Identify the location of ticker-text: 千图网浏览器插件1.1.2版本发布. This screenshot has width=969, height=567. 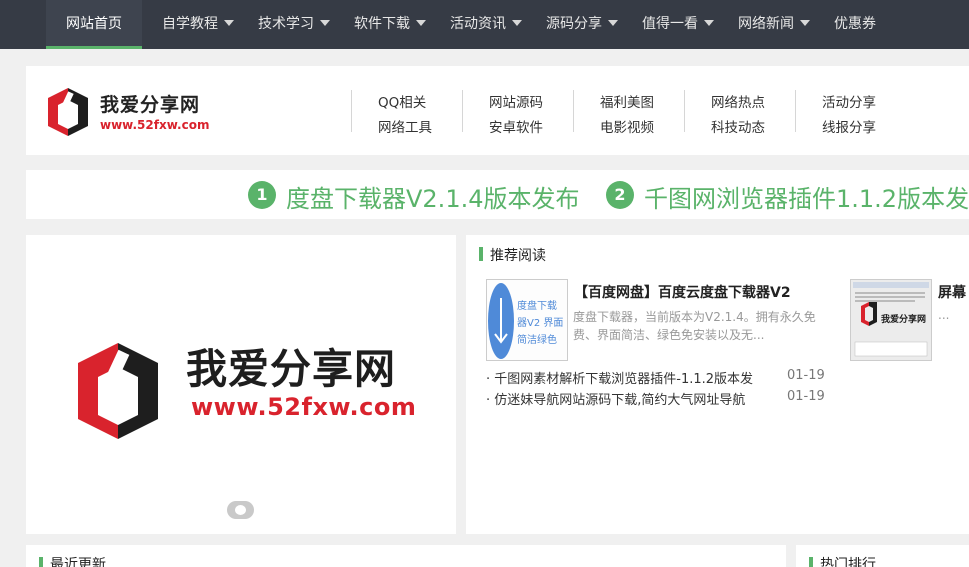
(806, 199).